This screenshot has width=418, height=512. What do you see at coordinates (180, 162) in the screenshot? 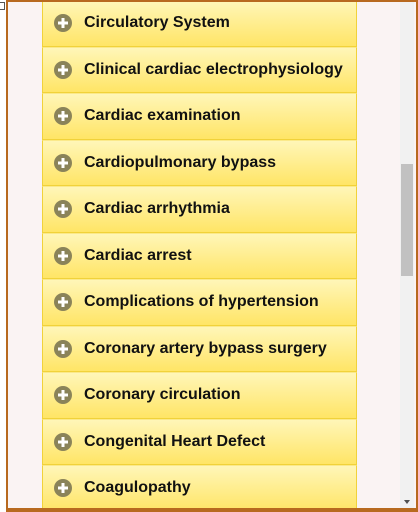
I see `list-item-label: Cardiopulmonary bypass` at bounding box center [180, 162].